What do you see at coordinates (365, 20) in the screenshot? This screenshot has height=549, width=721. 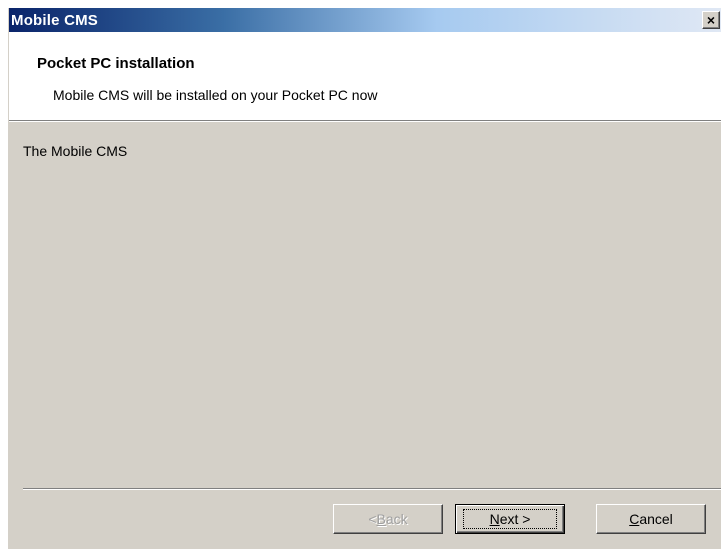 I see `title-bar: Mobile CMS ×` at bounding box center [365, 20].